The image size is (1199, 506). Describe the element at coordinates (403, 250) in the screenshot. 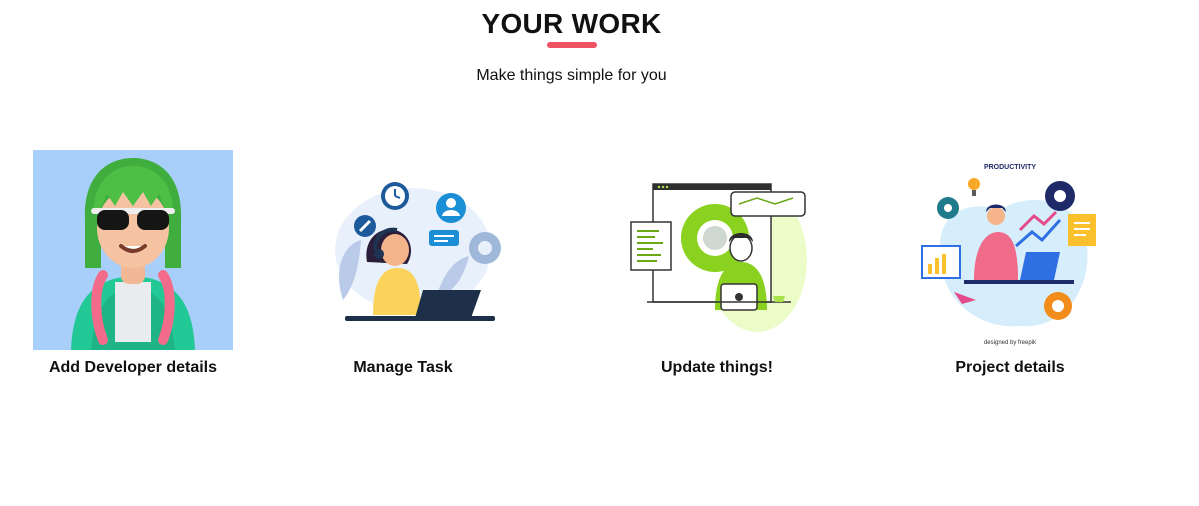

I see `support-agent-image` at that location.